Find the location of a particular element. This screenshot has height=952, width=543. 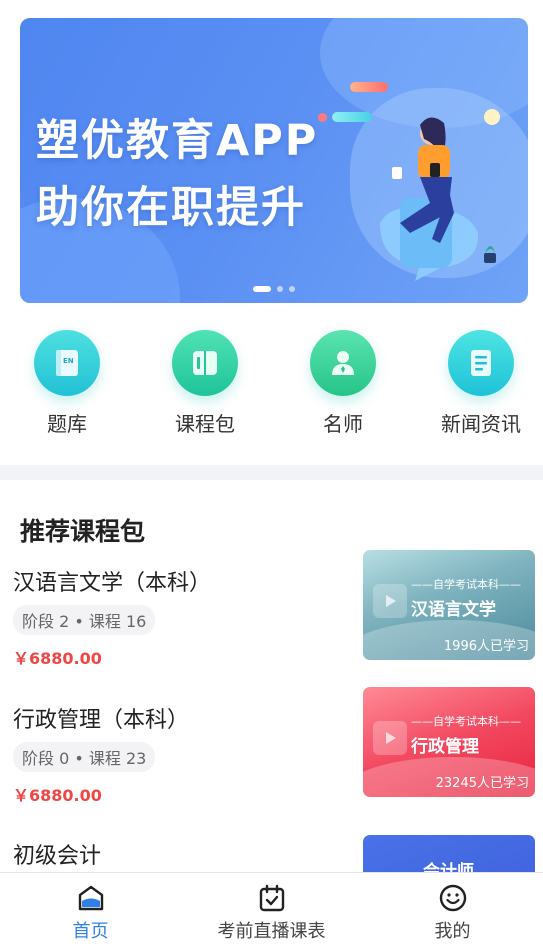

course-meta: 阶段 2 • 课程 16 is located at coordinates (84, 620).